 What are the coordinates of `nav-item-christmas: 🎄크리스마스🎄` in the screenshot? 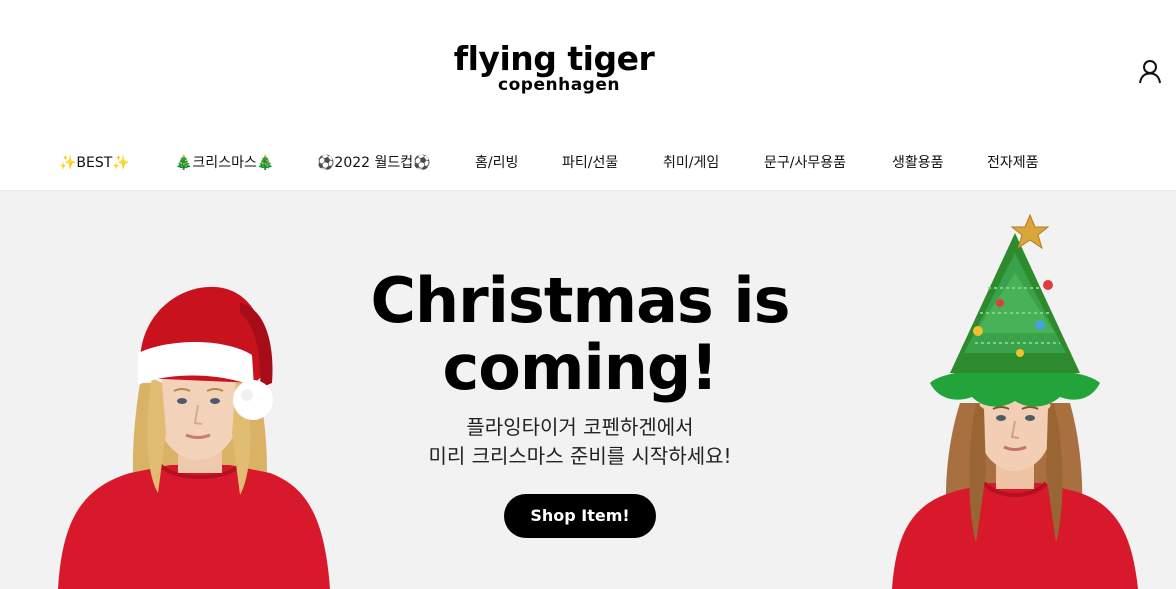 It's located at (224, 163).